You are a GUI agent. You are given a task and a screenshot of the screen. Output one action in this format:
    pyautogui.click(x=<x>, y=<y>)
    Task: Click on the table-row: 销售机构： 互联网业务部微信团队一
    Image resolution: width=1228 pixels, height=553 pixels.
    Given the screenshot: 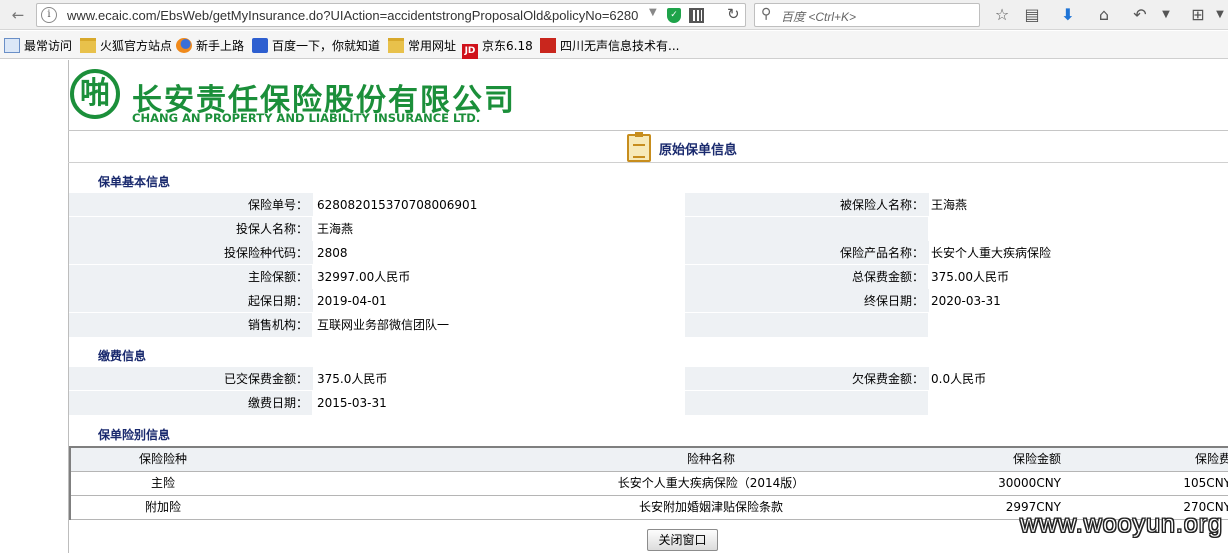 What is the action you would take?
    pyautogui.click(x=648, y=325)
    